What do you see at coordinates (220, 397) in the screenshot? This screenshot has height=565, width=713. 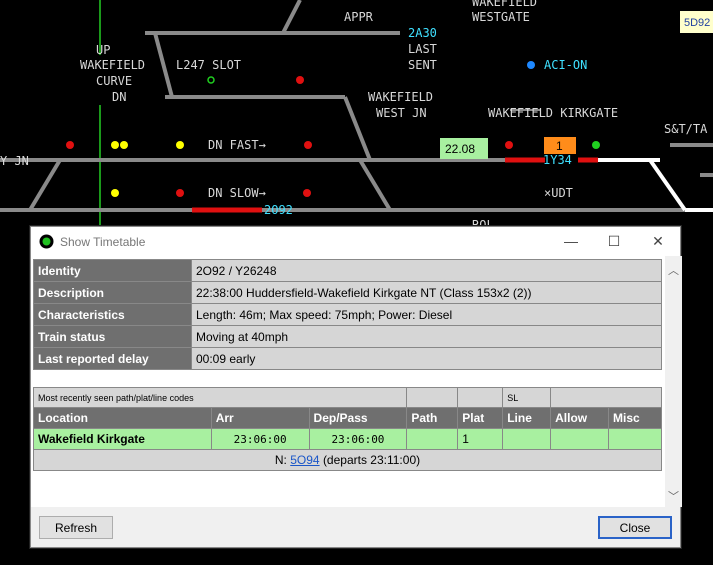 I see `recent-codes-label: Most recently seen path/plat/line codes` at bounding box center [220, 397].